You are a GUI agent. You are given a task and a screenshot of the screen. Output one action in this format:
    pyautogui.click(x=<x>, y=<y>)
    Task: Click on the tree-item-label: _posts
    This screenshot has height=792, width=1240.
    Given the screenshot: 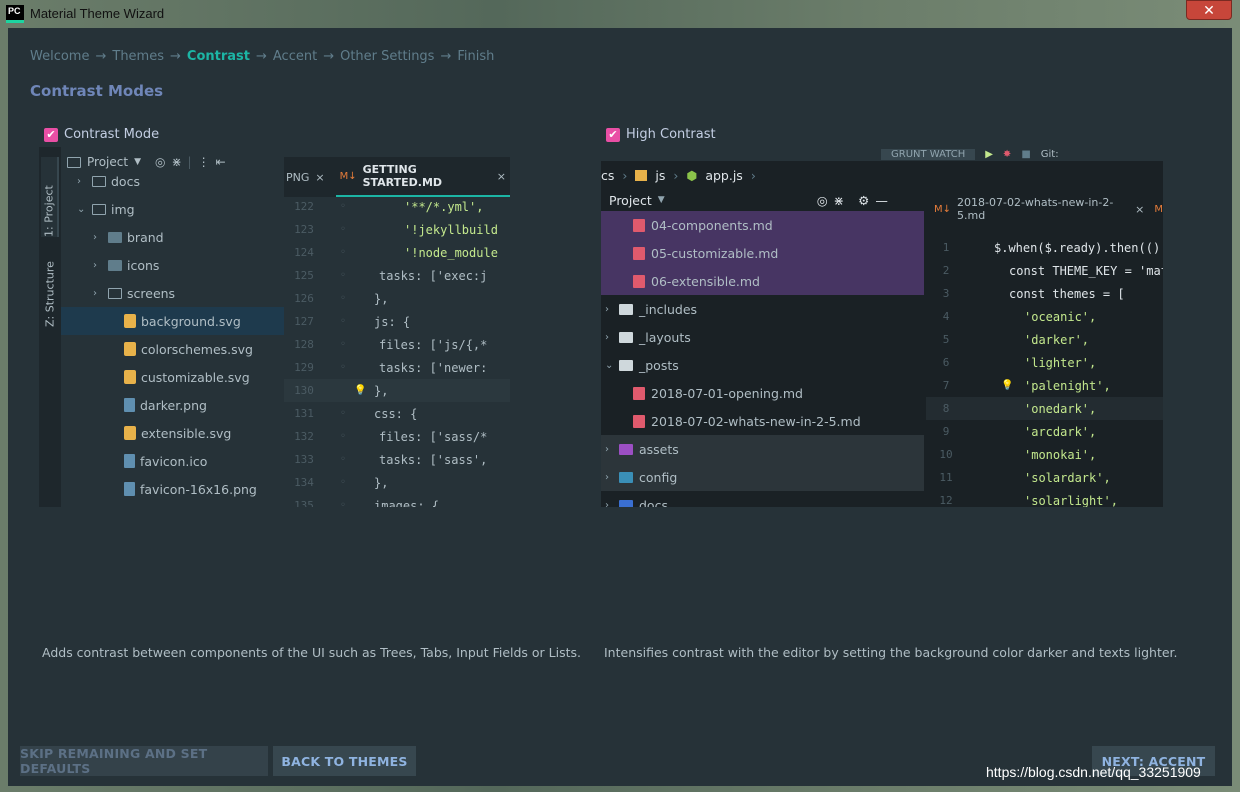 What is the action you would take?
    pyautogui.click(x=659, y=365)
    